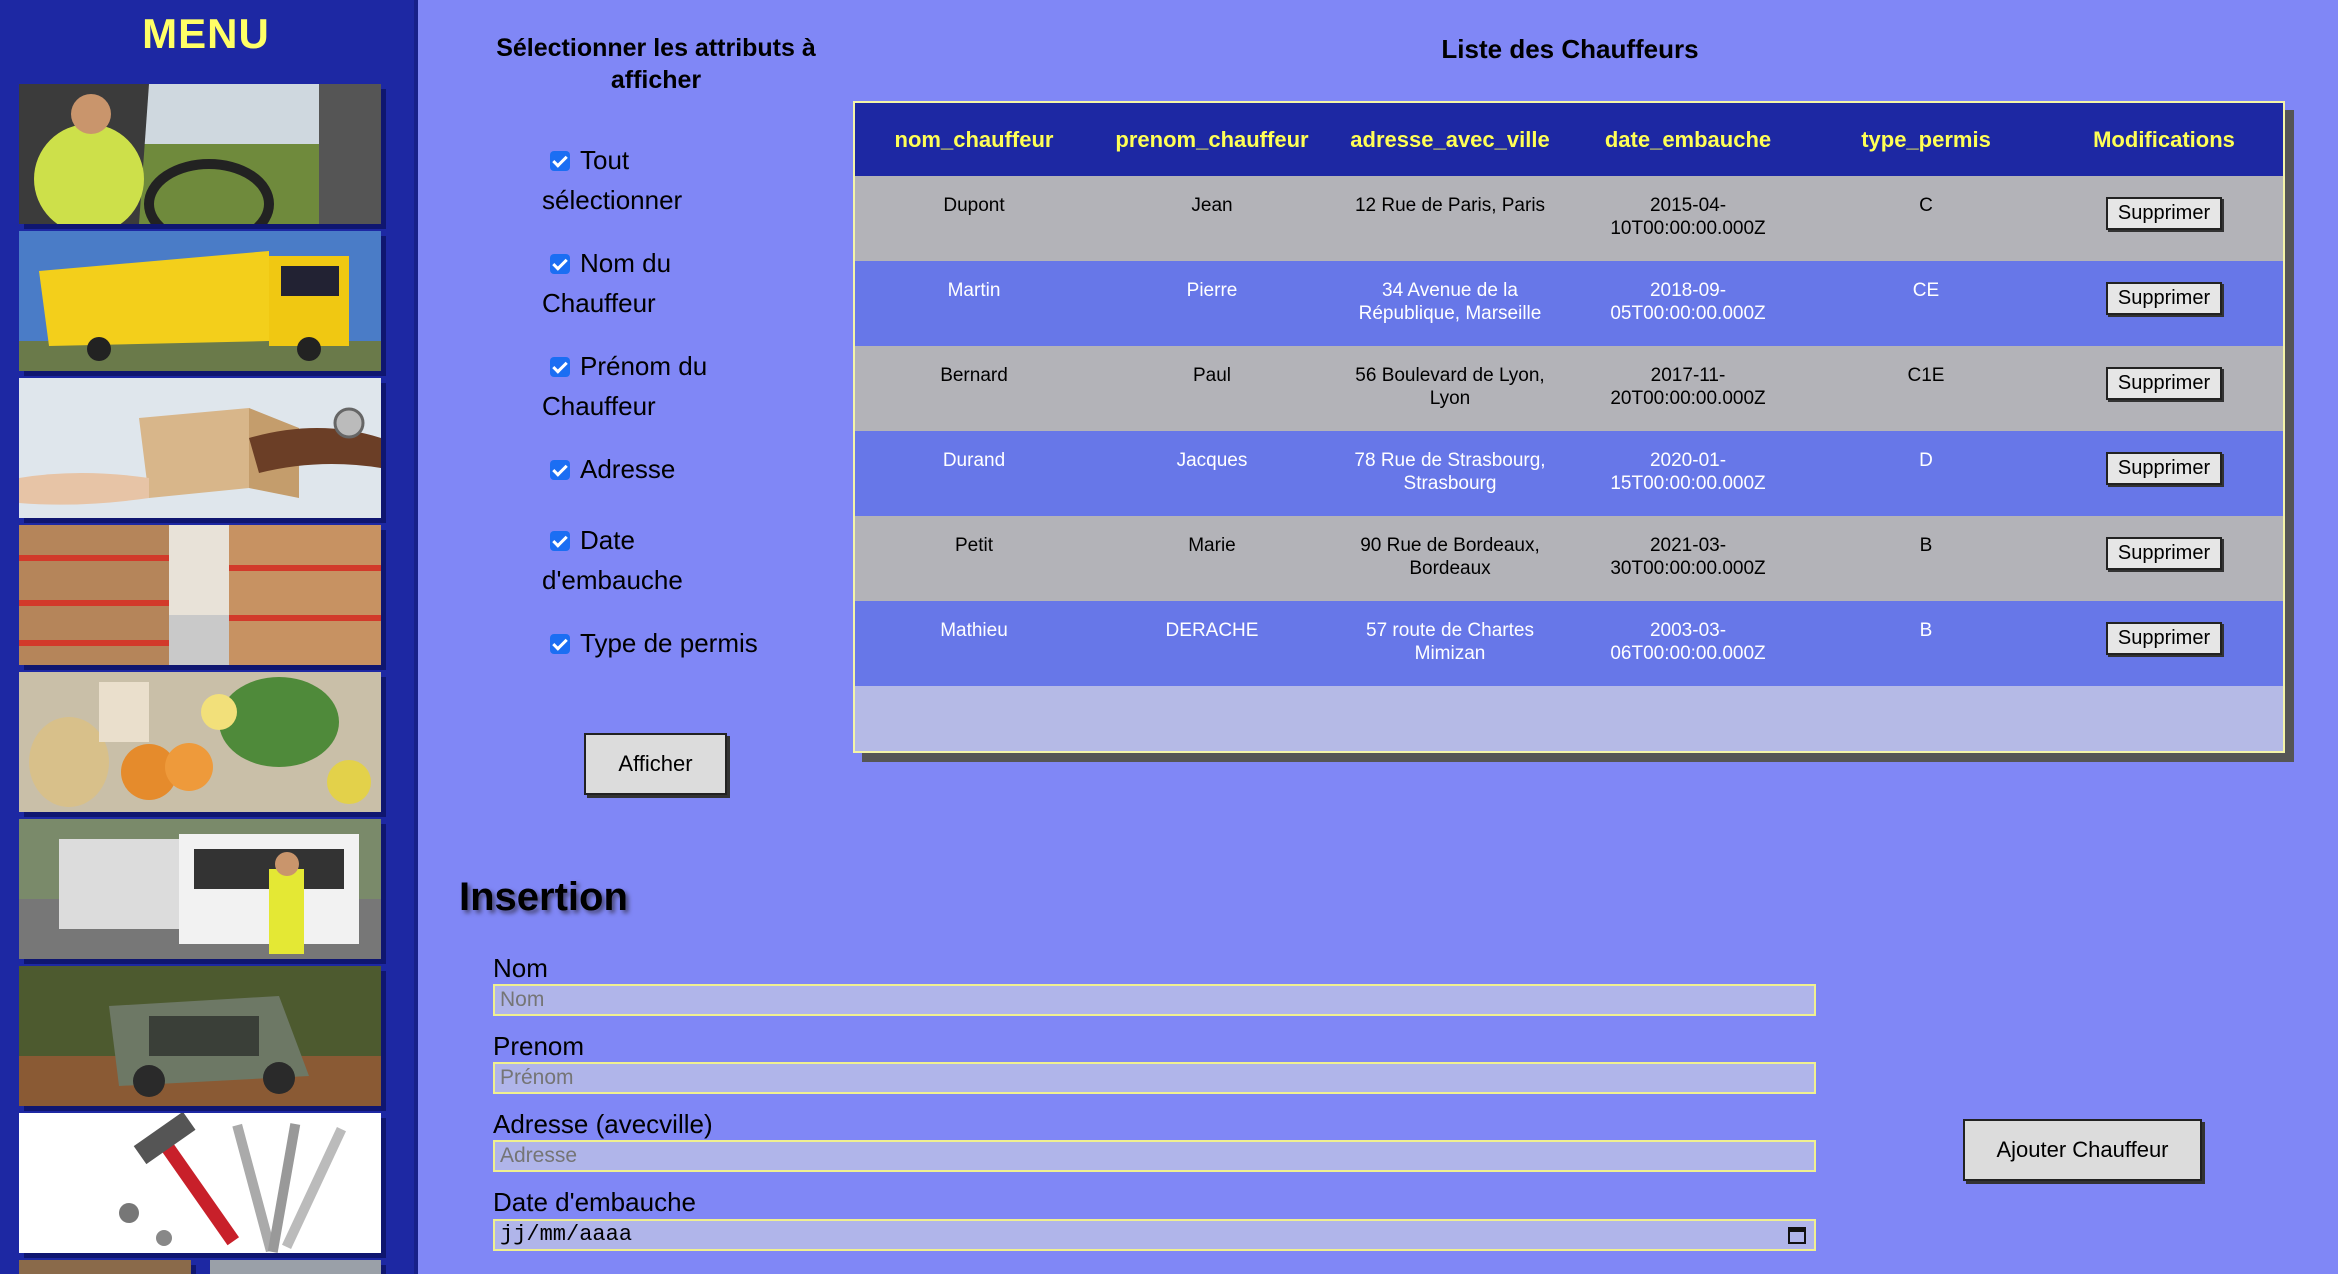 Image resolution: width=2338 pixels, height=1274 pixels. I want to click on cell-nom: Mathieu, so click(974, 643).